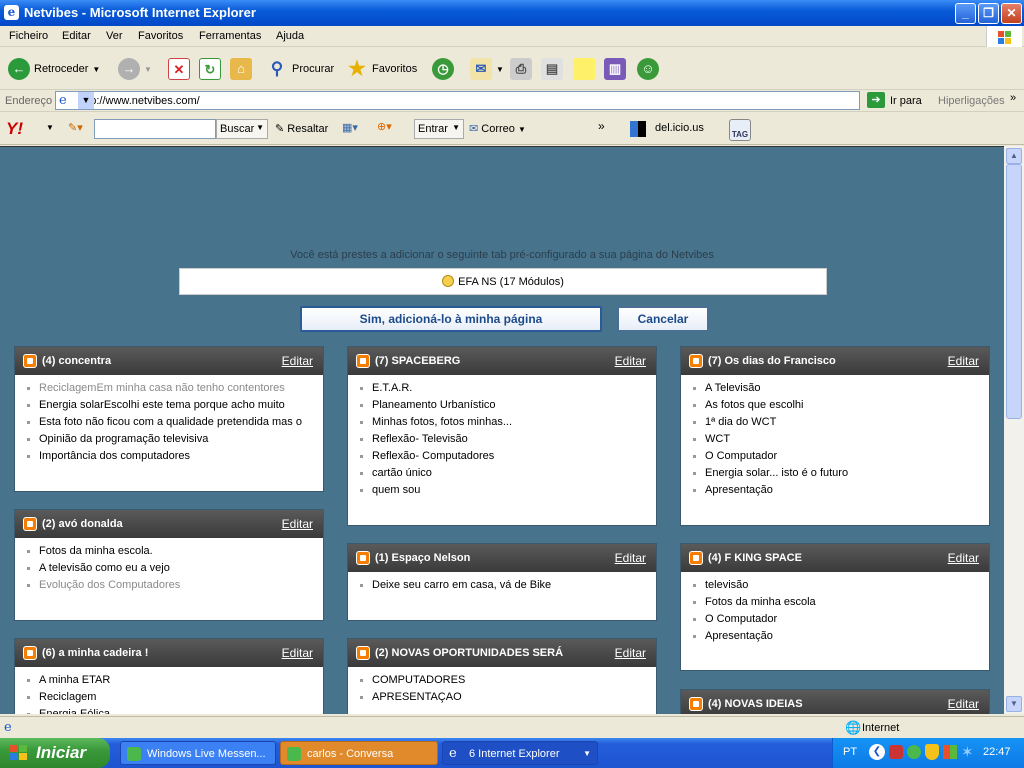 The image size is (1024, 768). I want to click on list-item: WCT, so click(835, 439).